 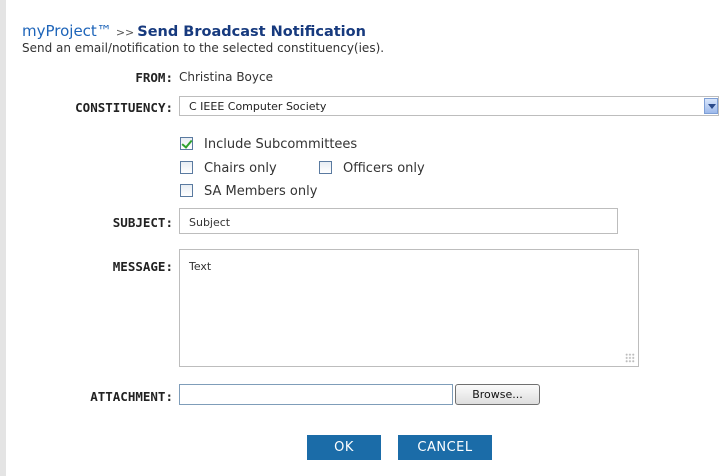 I want to click on include-subcommittees-label: Include Subcommittees, so click(x=280, y=144).